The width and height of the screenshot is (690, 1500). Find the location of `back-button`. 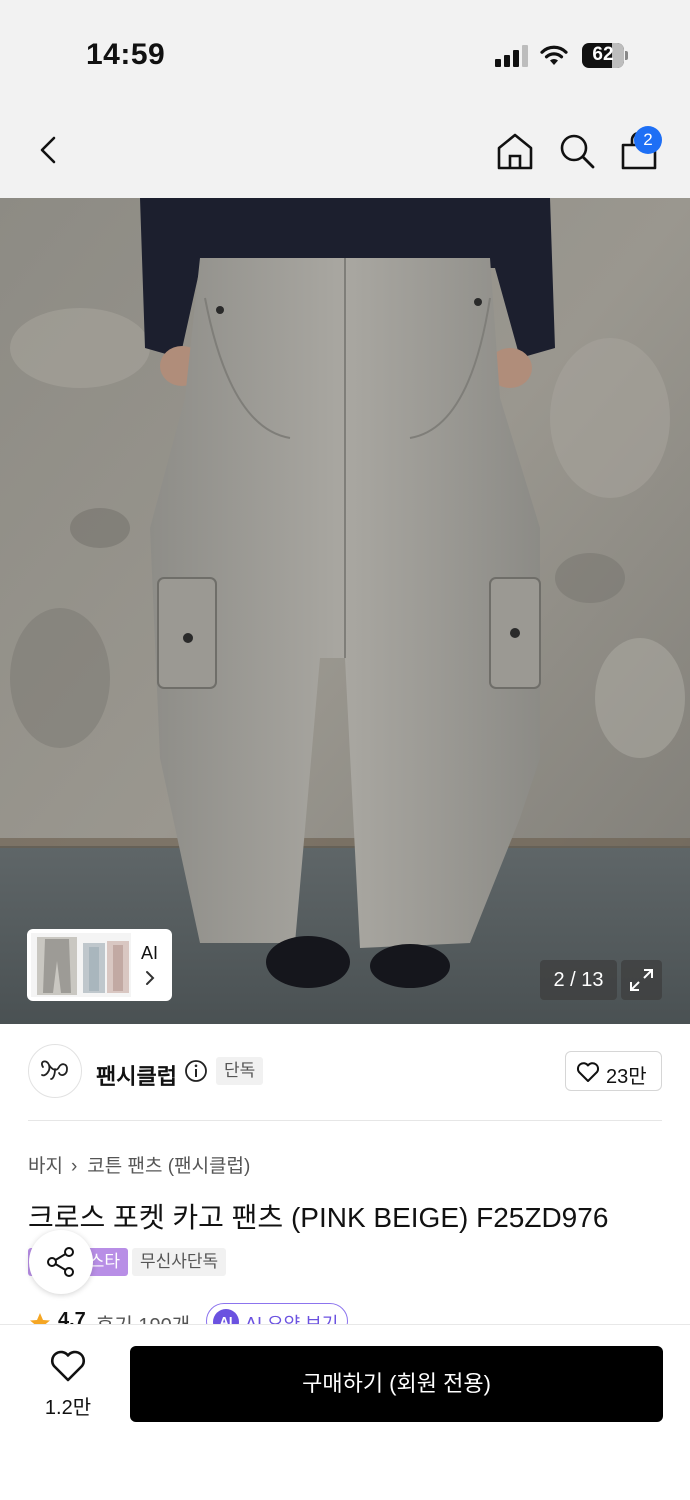

back-button is located at coordinates (50, 150).